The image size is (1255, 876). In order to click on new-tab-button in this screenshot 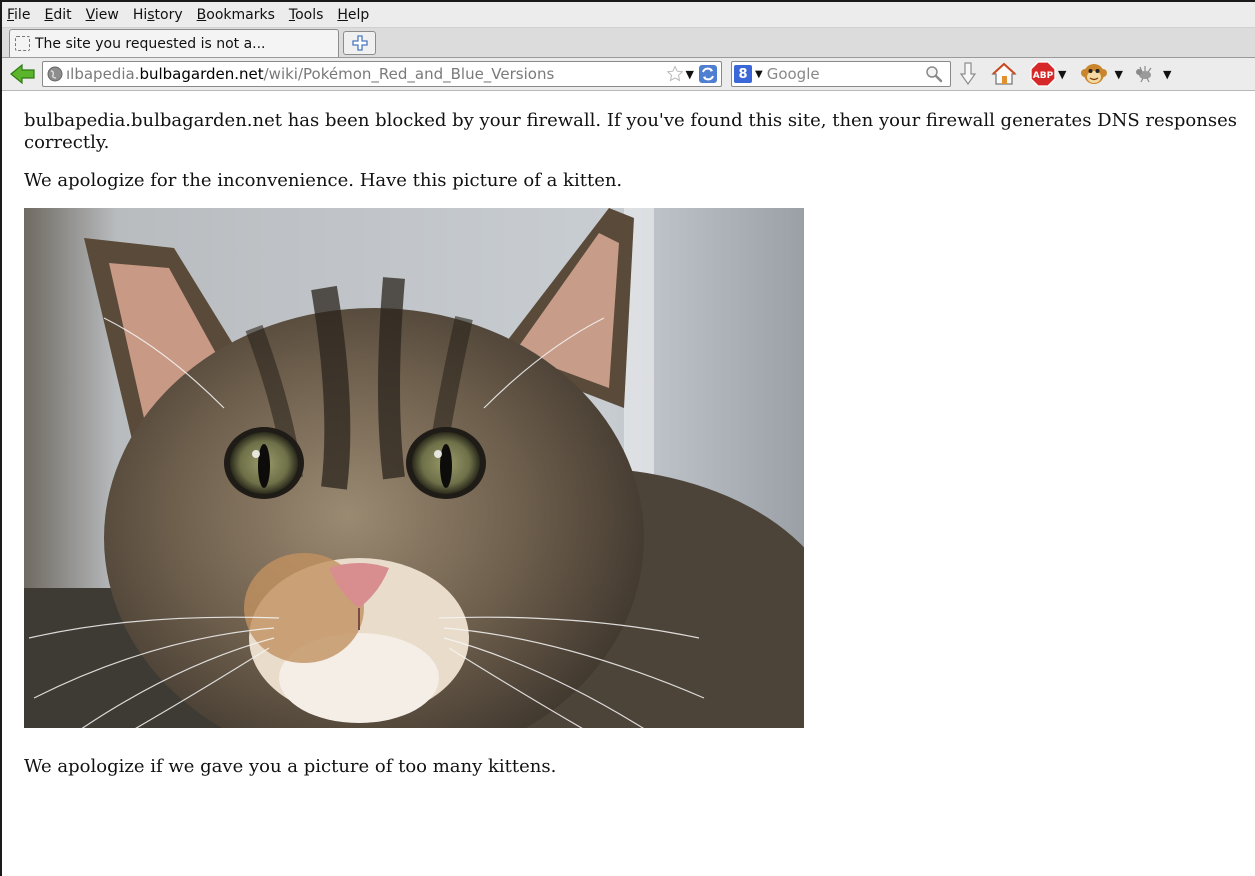, I will do `click(359, 43)`.